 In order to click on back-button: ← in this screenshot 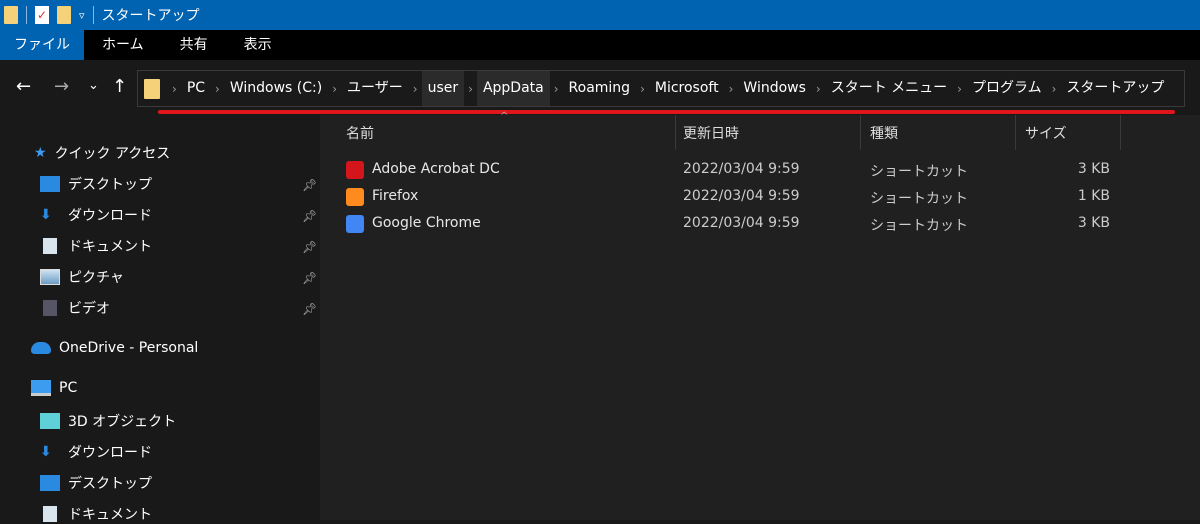, I will do `click(23, 86)`.